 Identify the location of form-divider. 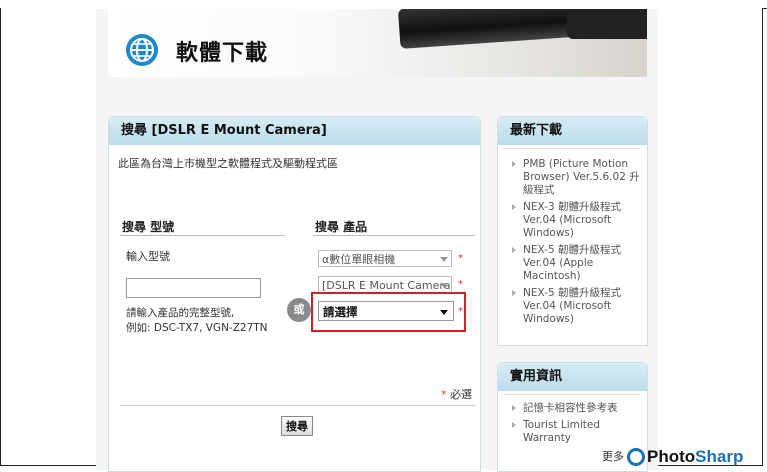
(297, 405).